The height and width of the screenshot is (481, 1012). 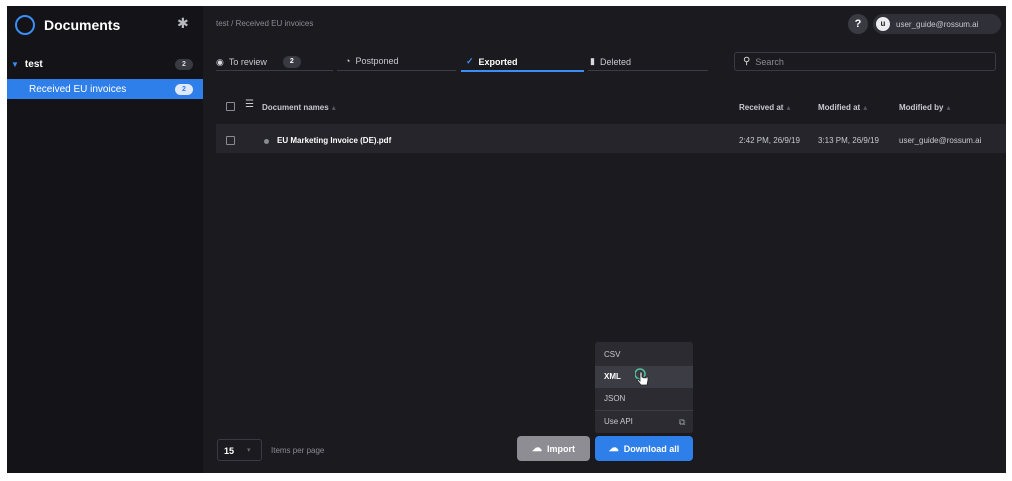 What do you see at coordinates (644, 399) in the screenshot?
I see `menu-item-json: JSON` at bounding box center [644, 399].